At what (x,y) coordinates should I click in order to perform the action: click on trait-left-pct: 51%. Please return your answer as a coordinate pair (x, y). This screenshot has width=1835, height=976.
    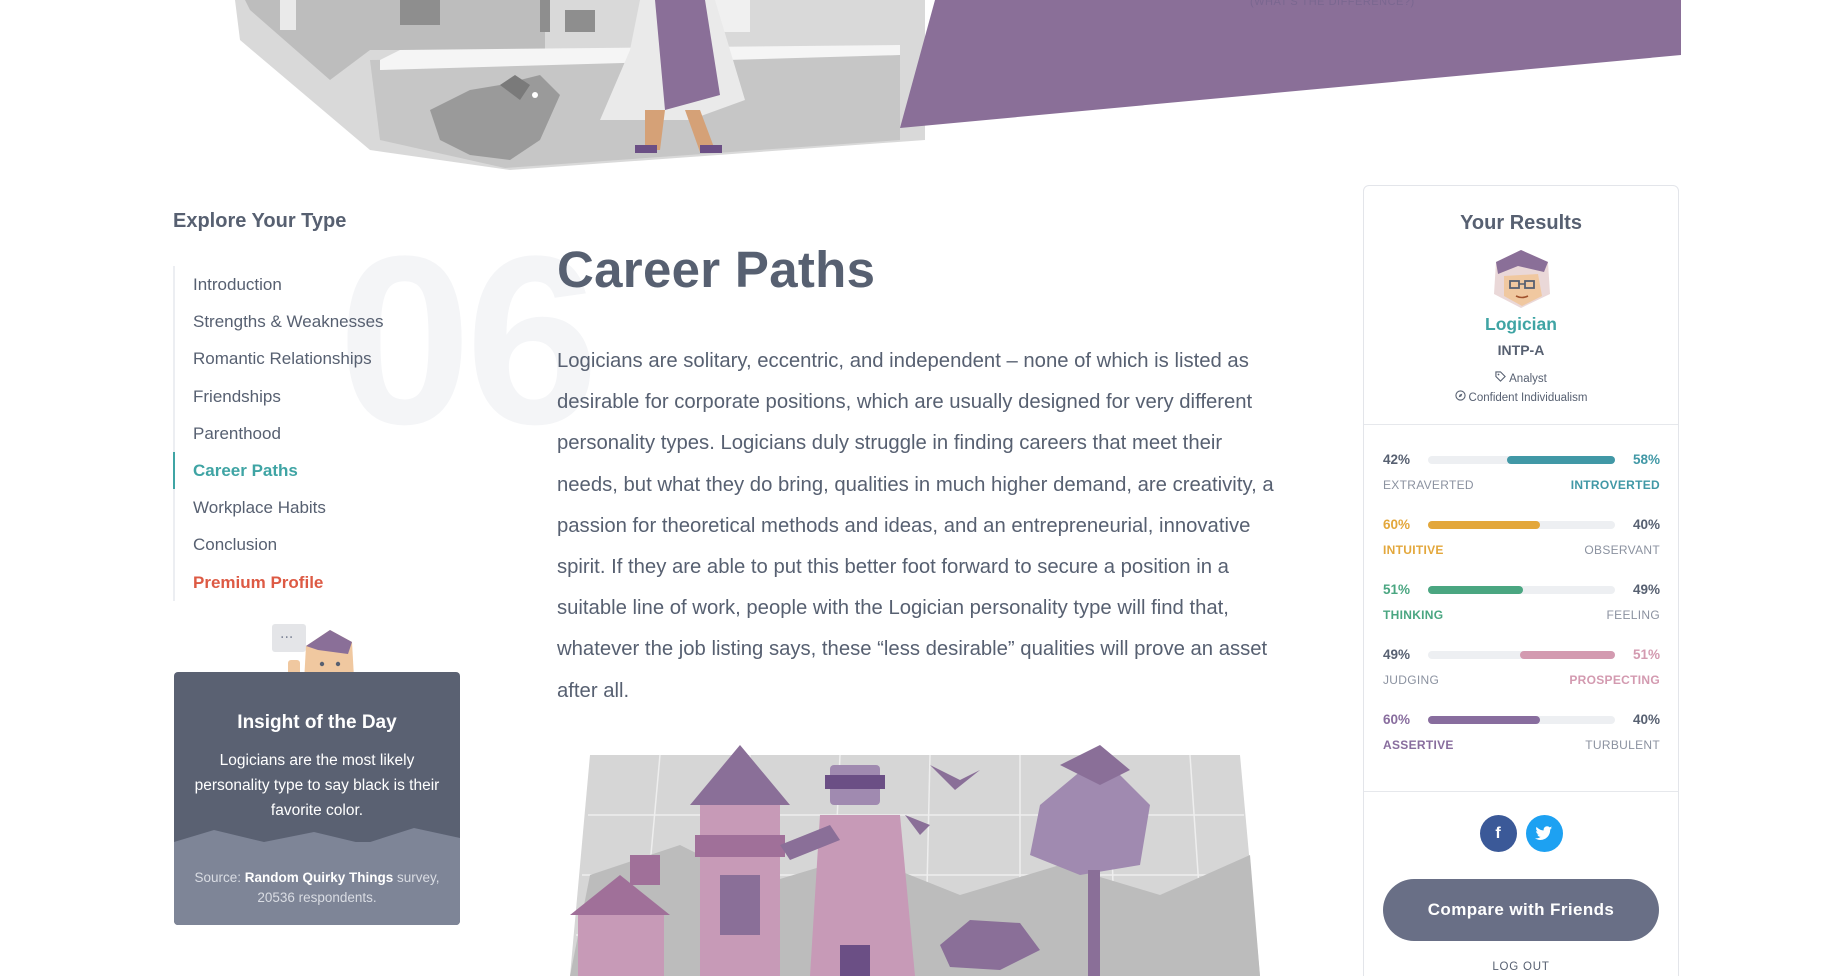
    Looking at the image, I should click on (1397, 589).